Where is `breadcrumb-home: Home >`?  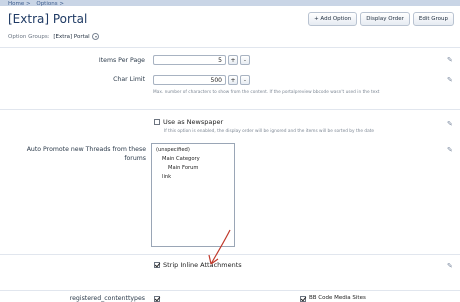 breadcrumb-home: Home > is located at coordinates (19, 4).